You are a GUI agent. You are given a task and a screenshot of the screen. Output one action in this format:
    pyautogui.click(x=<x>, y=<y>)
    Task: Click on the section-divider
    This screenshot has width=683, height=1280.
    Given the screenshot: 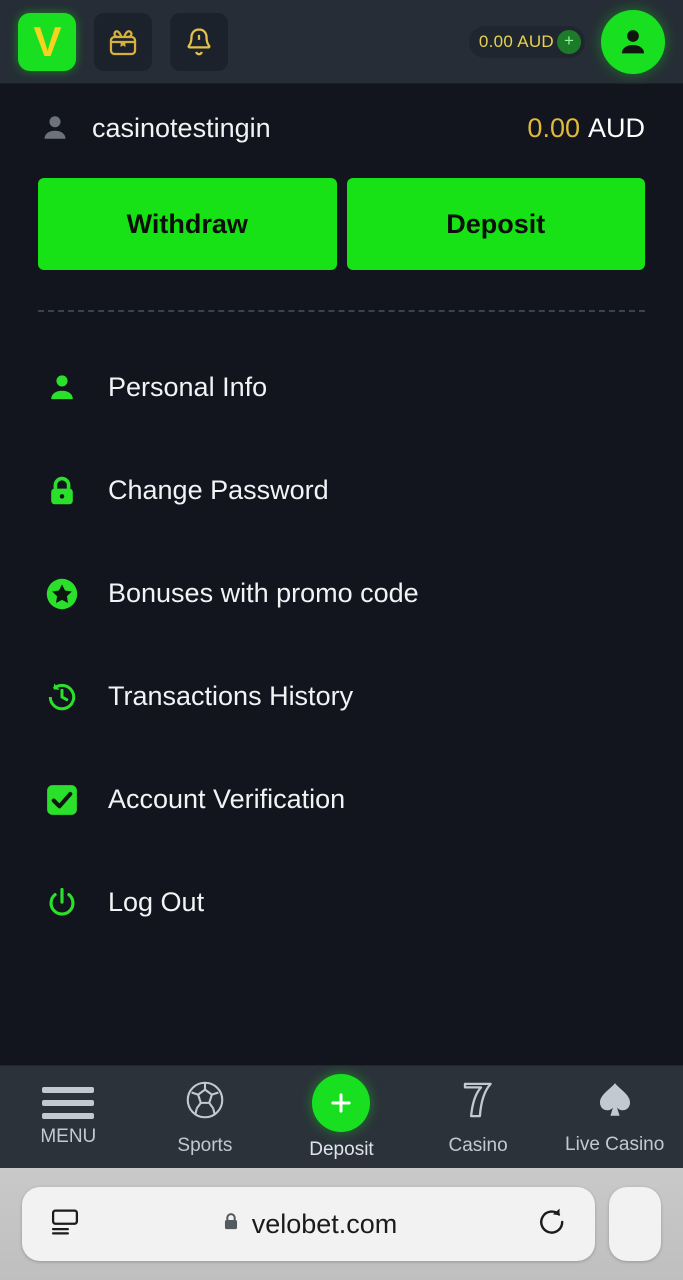 What is the action you would take?
    pyautogui.click(x=341, y=311)
    